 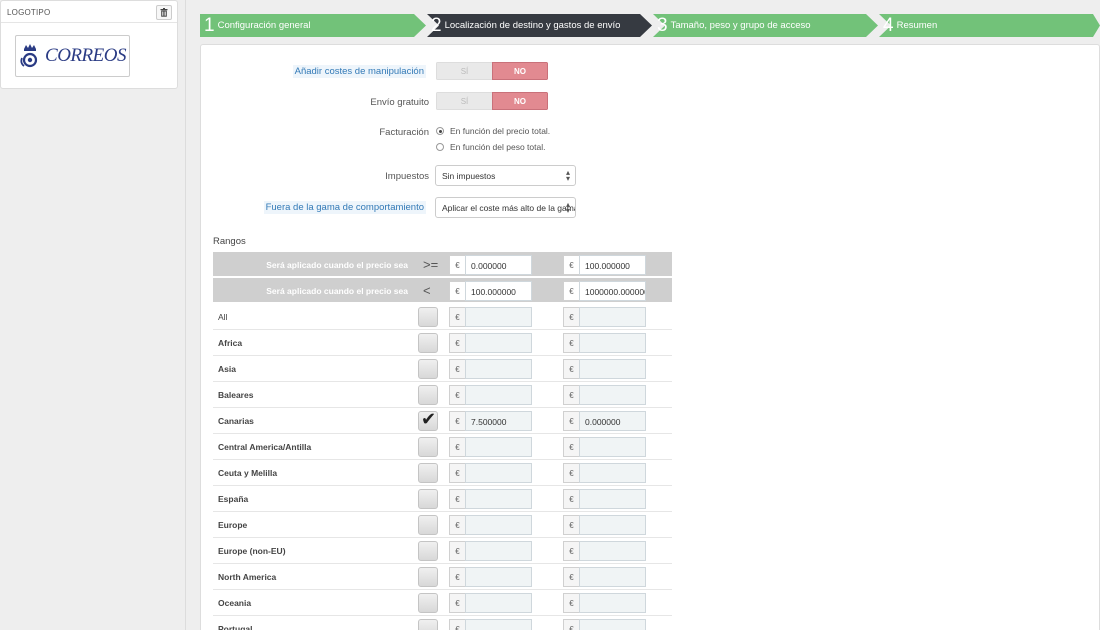 What do you see at coordinates (505, 175) in the screenshot?
I see `tax-select: Sin impuestos ▴ ▾` at bounding box center [505, 175].